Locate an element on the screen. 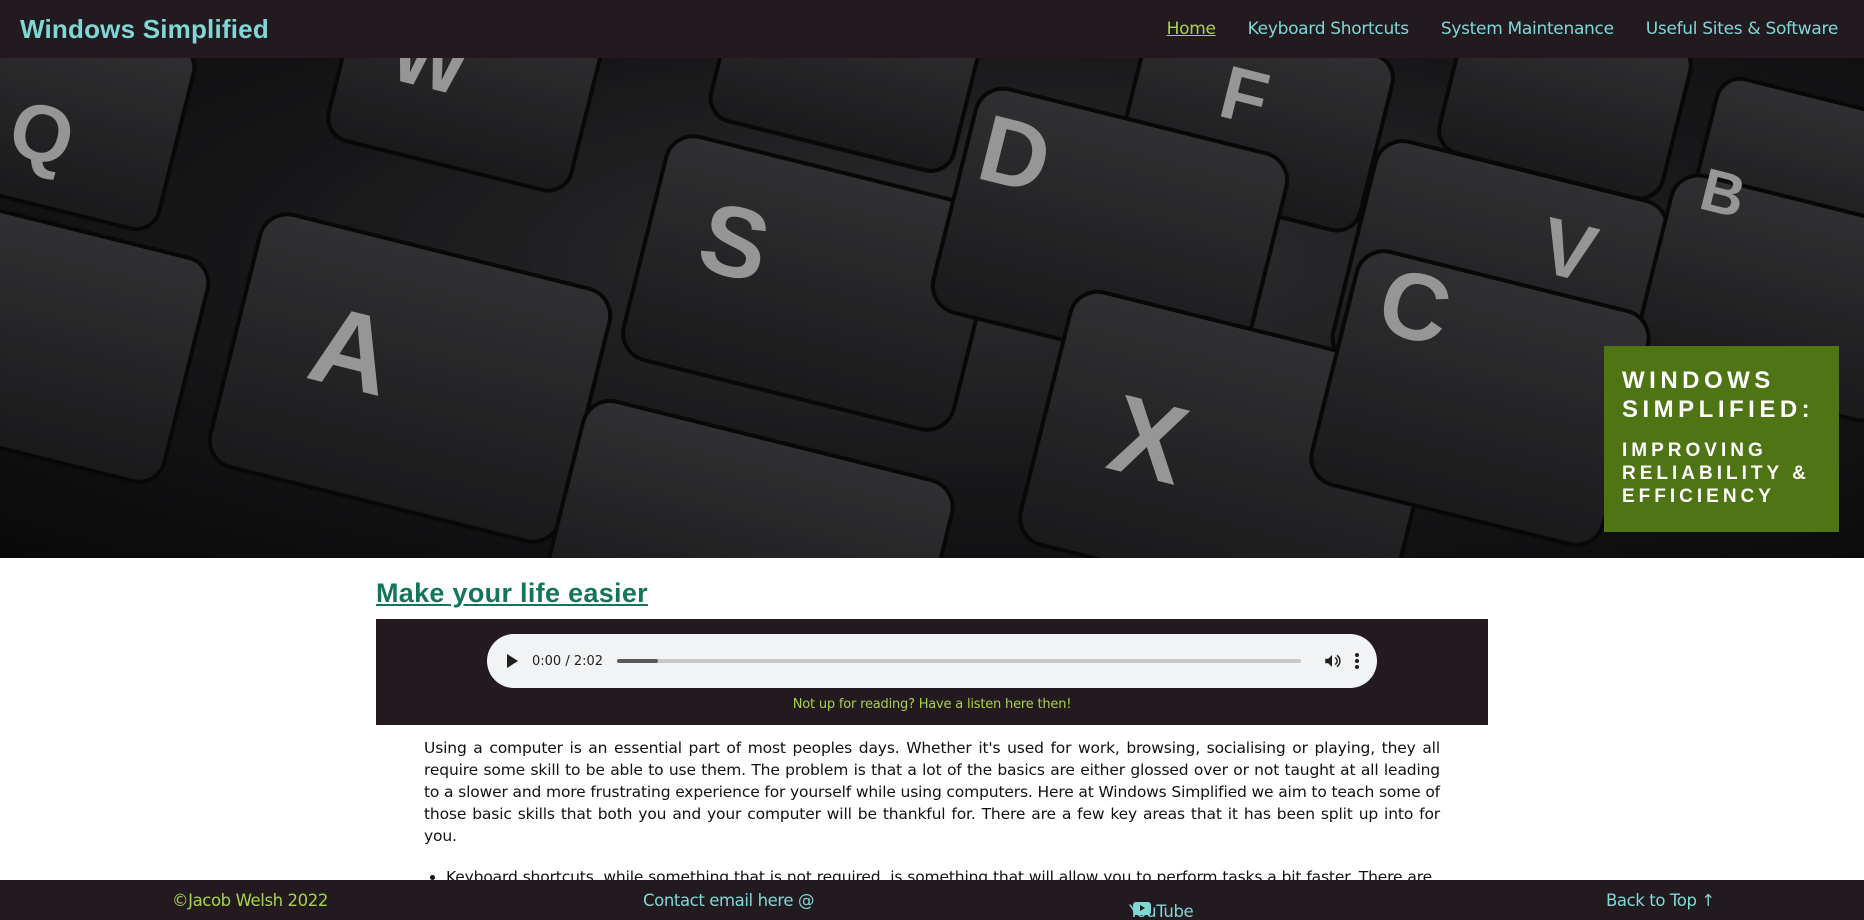 This screenshot has width=1864, height=920. audio-player: 0:00 / 2:02 is located at coordinates (932, 661).